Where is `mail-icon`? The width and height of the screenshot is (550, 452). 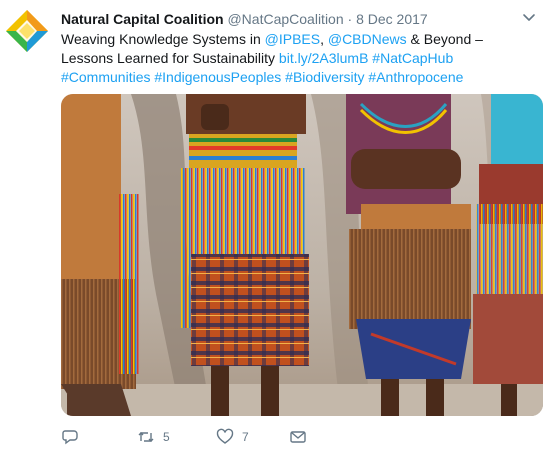 mail-icon is located at coordinates (298, 437).